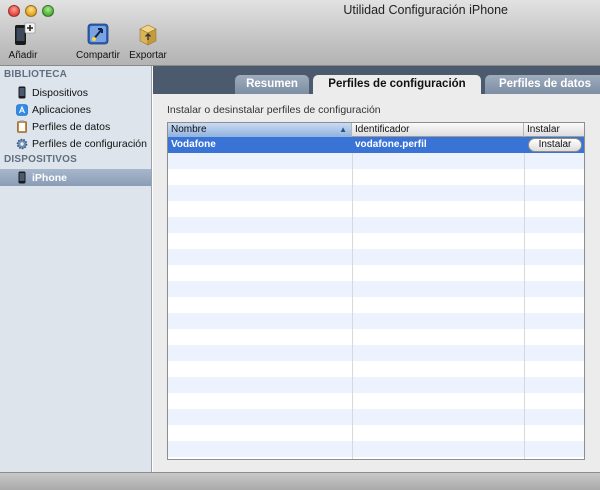 The image size is (600, 490). I want to click on column-header-nombre: Nombre ▲, so click(260, 130).